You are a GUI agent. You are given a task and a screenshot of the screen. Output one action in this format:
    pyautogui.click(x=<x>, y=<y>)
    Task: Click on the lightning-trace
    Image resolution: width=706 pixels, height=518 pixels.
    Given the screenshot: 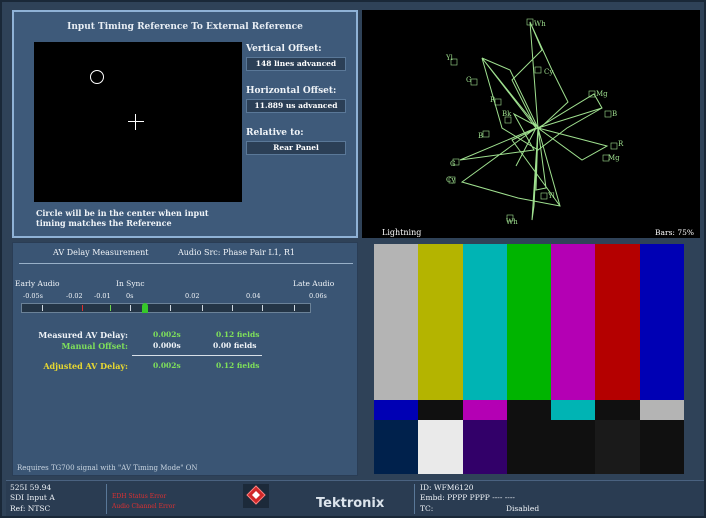 What is the action you would take?
    pyautogui.click(x=534, y=121)
    